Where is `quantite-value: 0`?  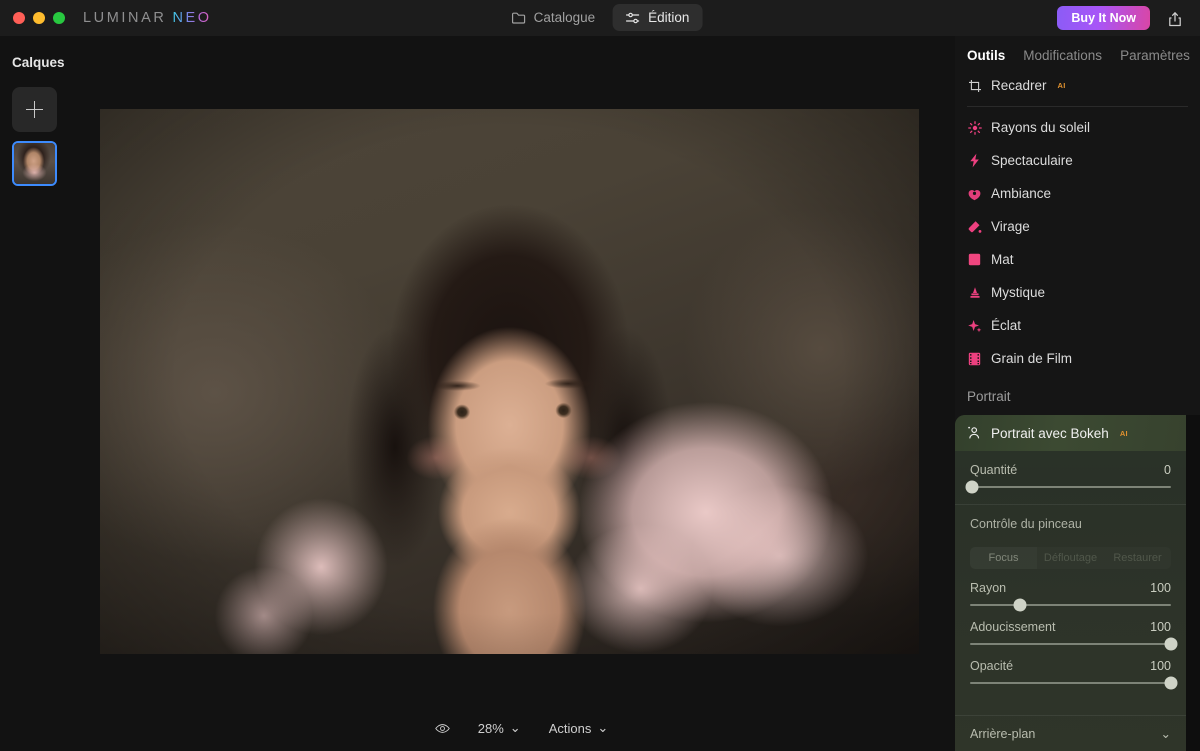 quantite-value: 0 is located at coordinates (1167, 470).